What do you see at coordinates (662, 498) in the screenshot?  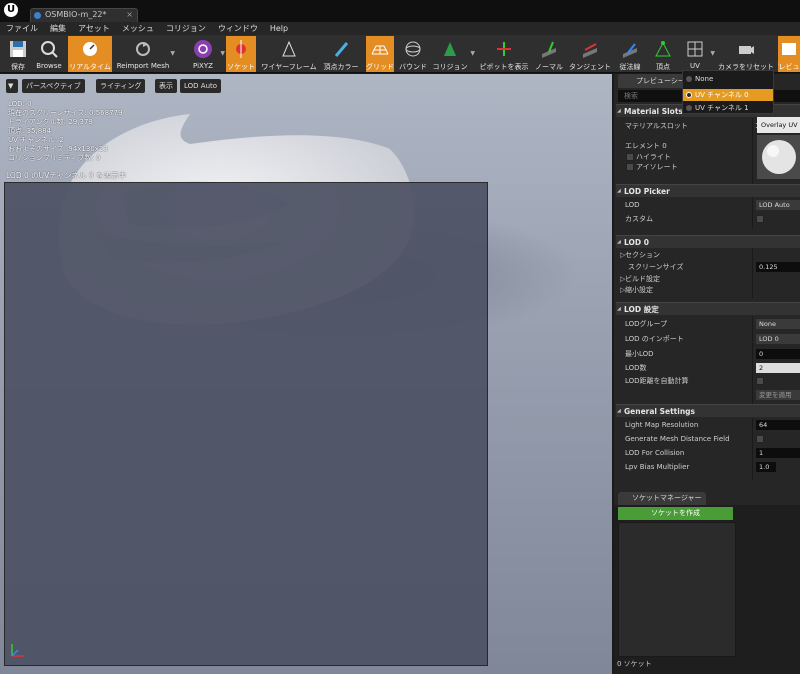 I see `socket-manager-tab: ソケットマネージャー` at bounding box center [662, 498].